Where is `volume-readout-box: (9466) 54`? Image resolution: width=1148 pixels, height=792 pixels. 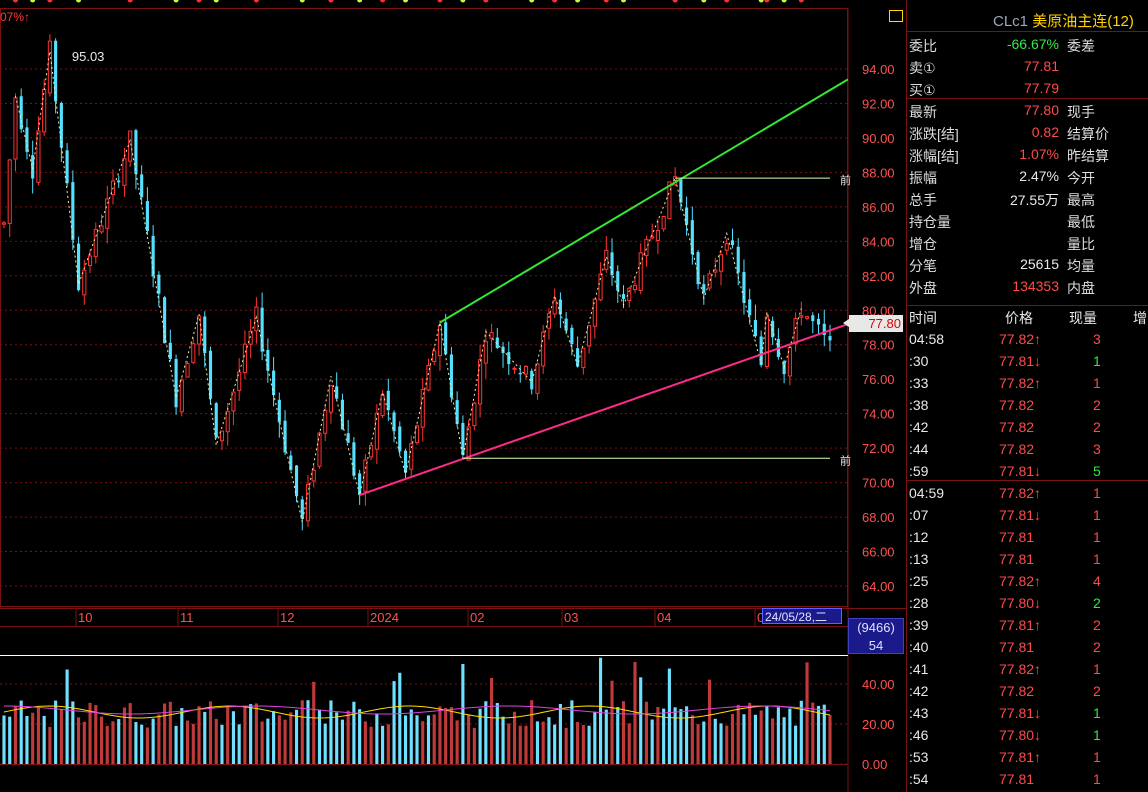
volume-readout-box: (9466) 54 is located at coordinates (876, 636).